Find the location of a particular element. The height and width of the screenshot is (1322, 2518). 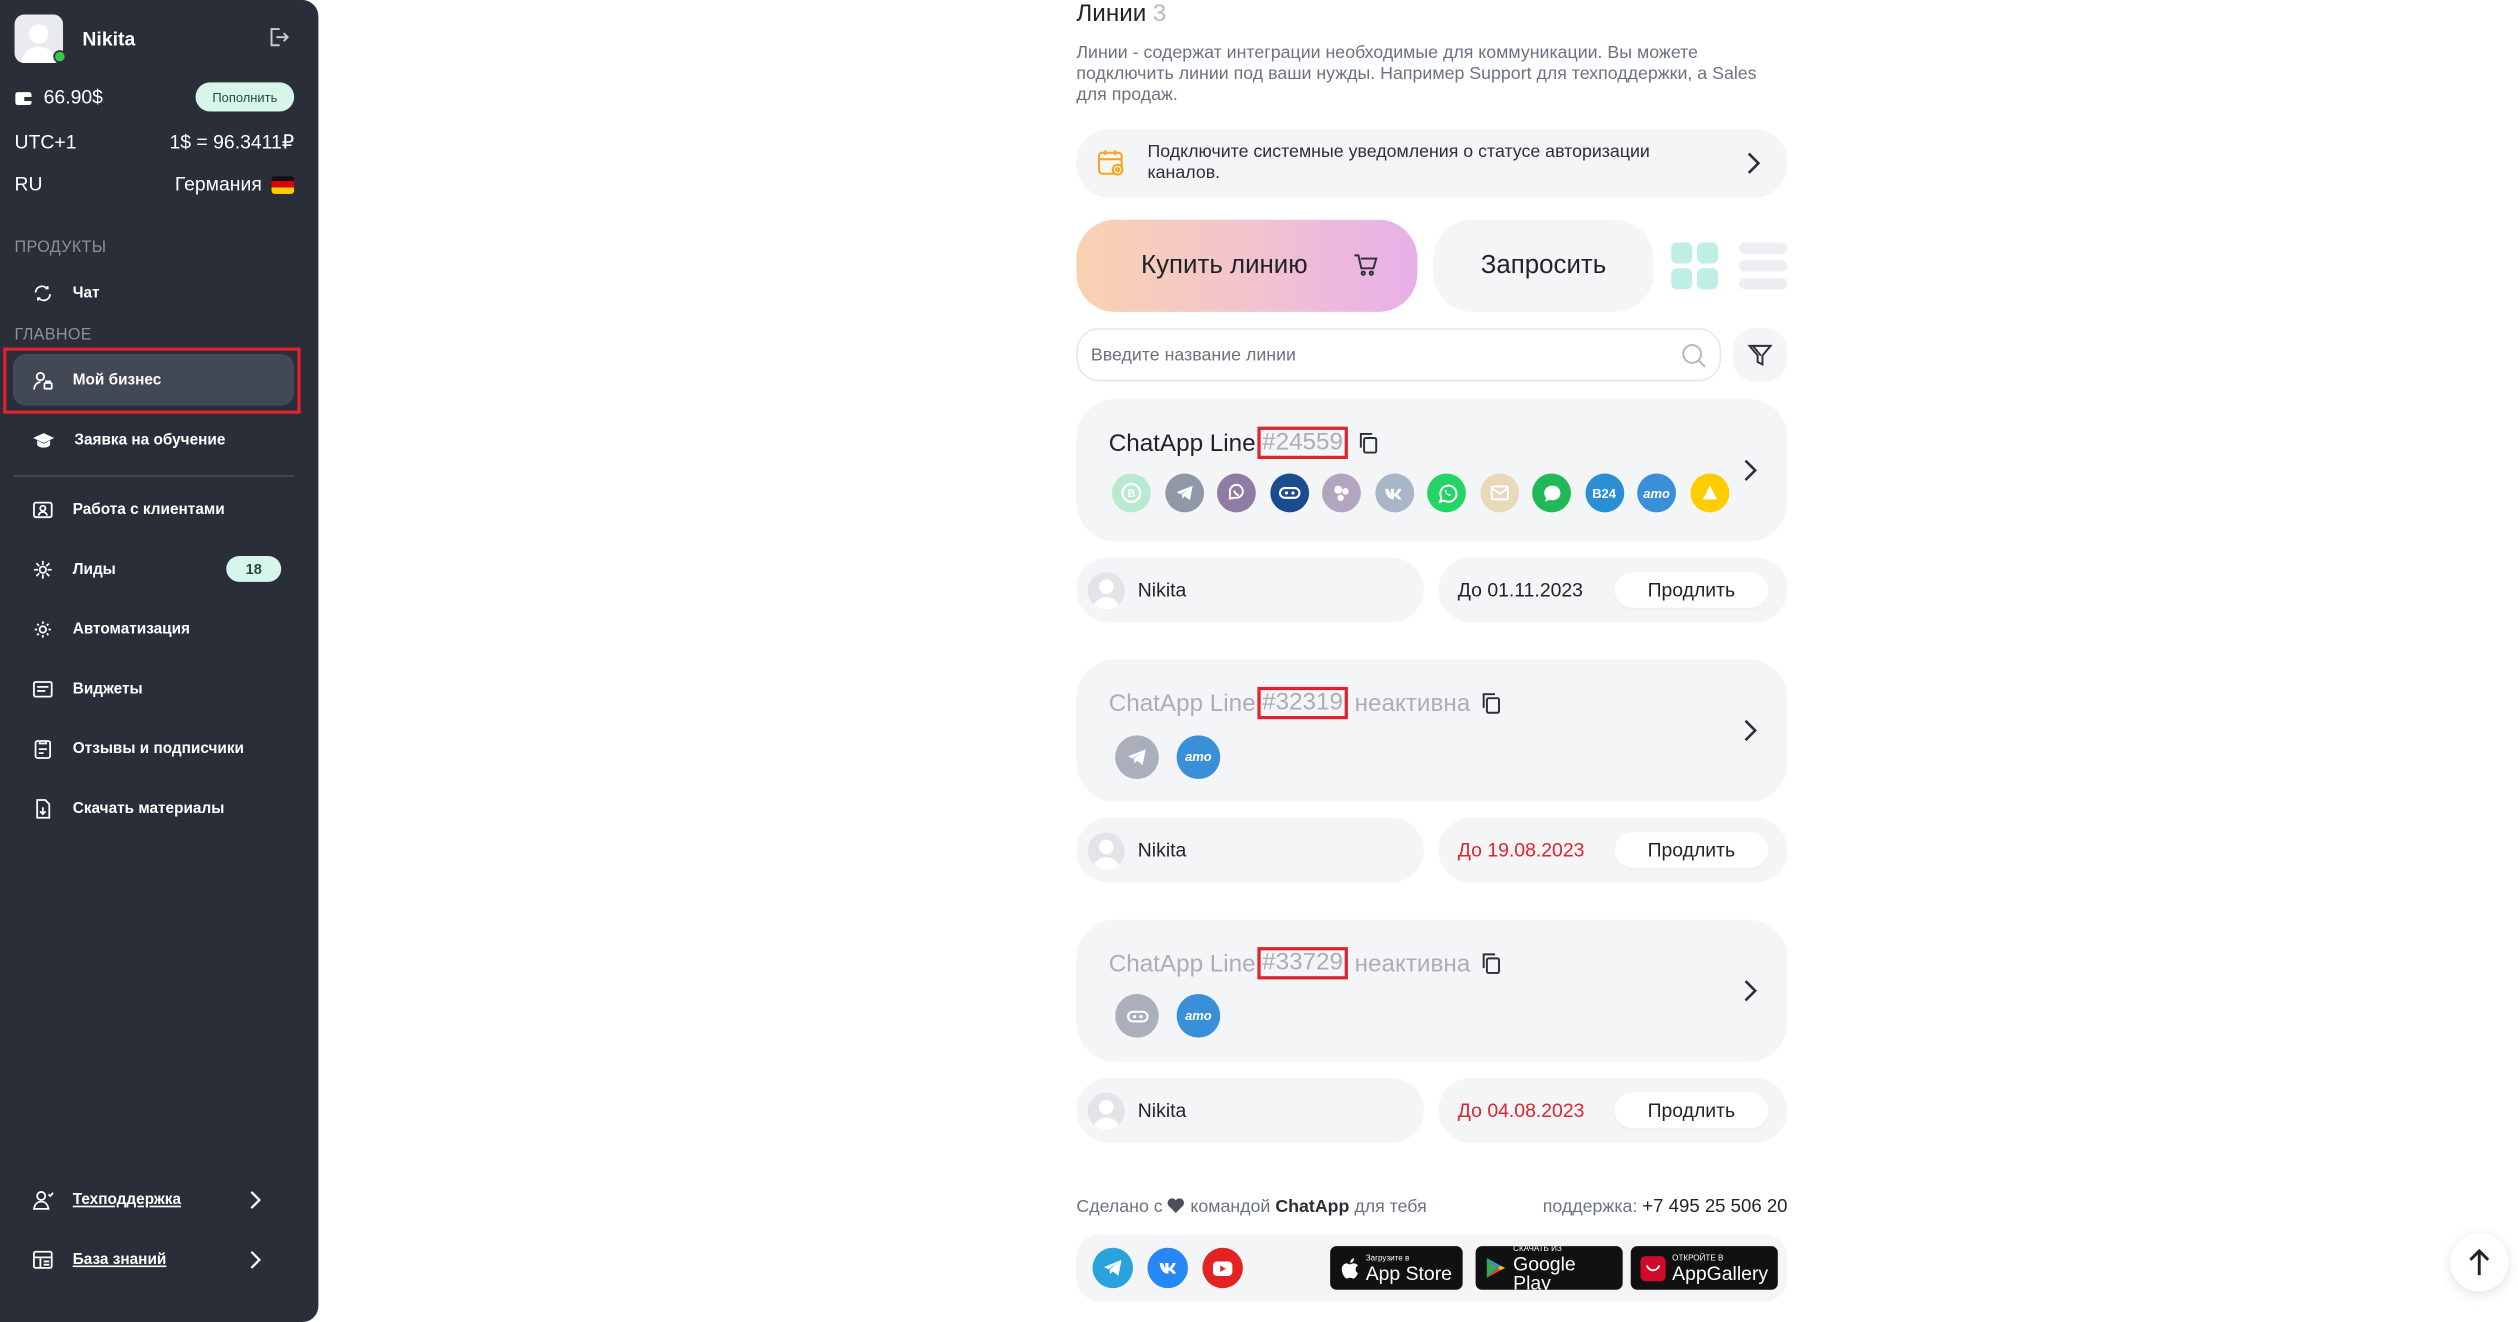

appgallery-badge: ОТКРОЙТЕ В AppGallery is located at coordinates (1704, 1268).